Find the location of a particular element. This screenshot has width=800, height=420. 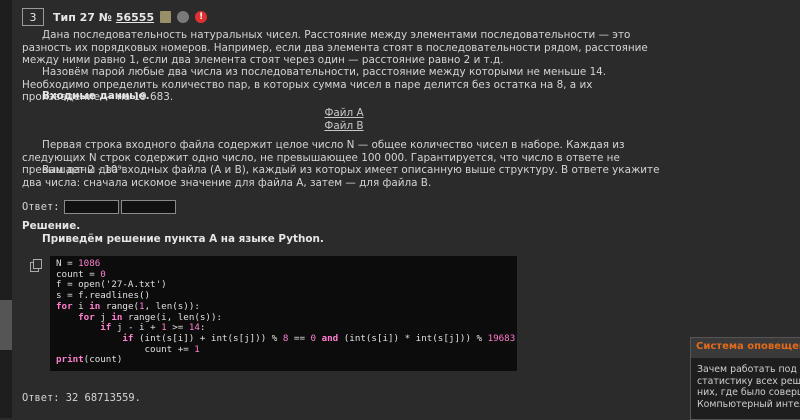

copy-code-icon is located at coordinates (36, 265).